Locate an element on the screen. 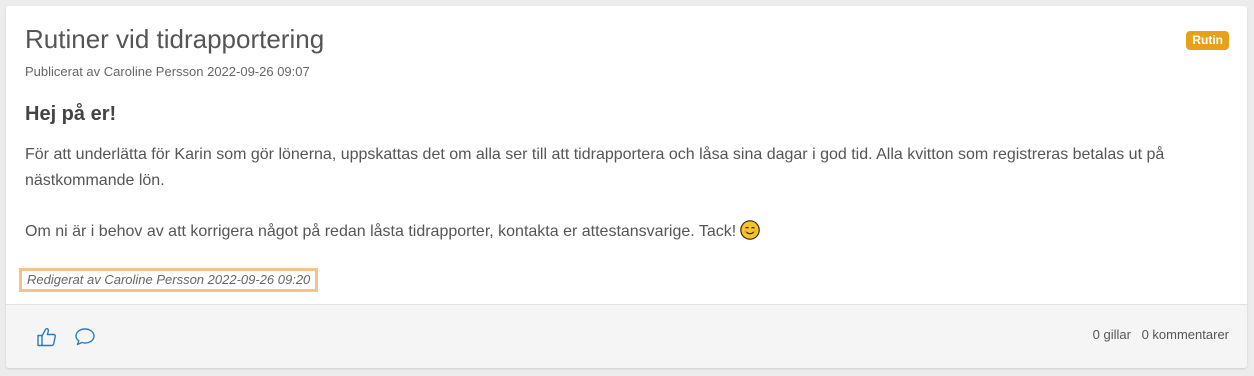 This screenshot has width=1254, height=376. post-stats: 0 gillar 0 kommentarer is located at coordinates (1157, 334).